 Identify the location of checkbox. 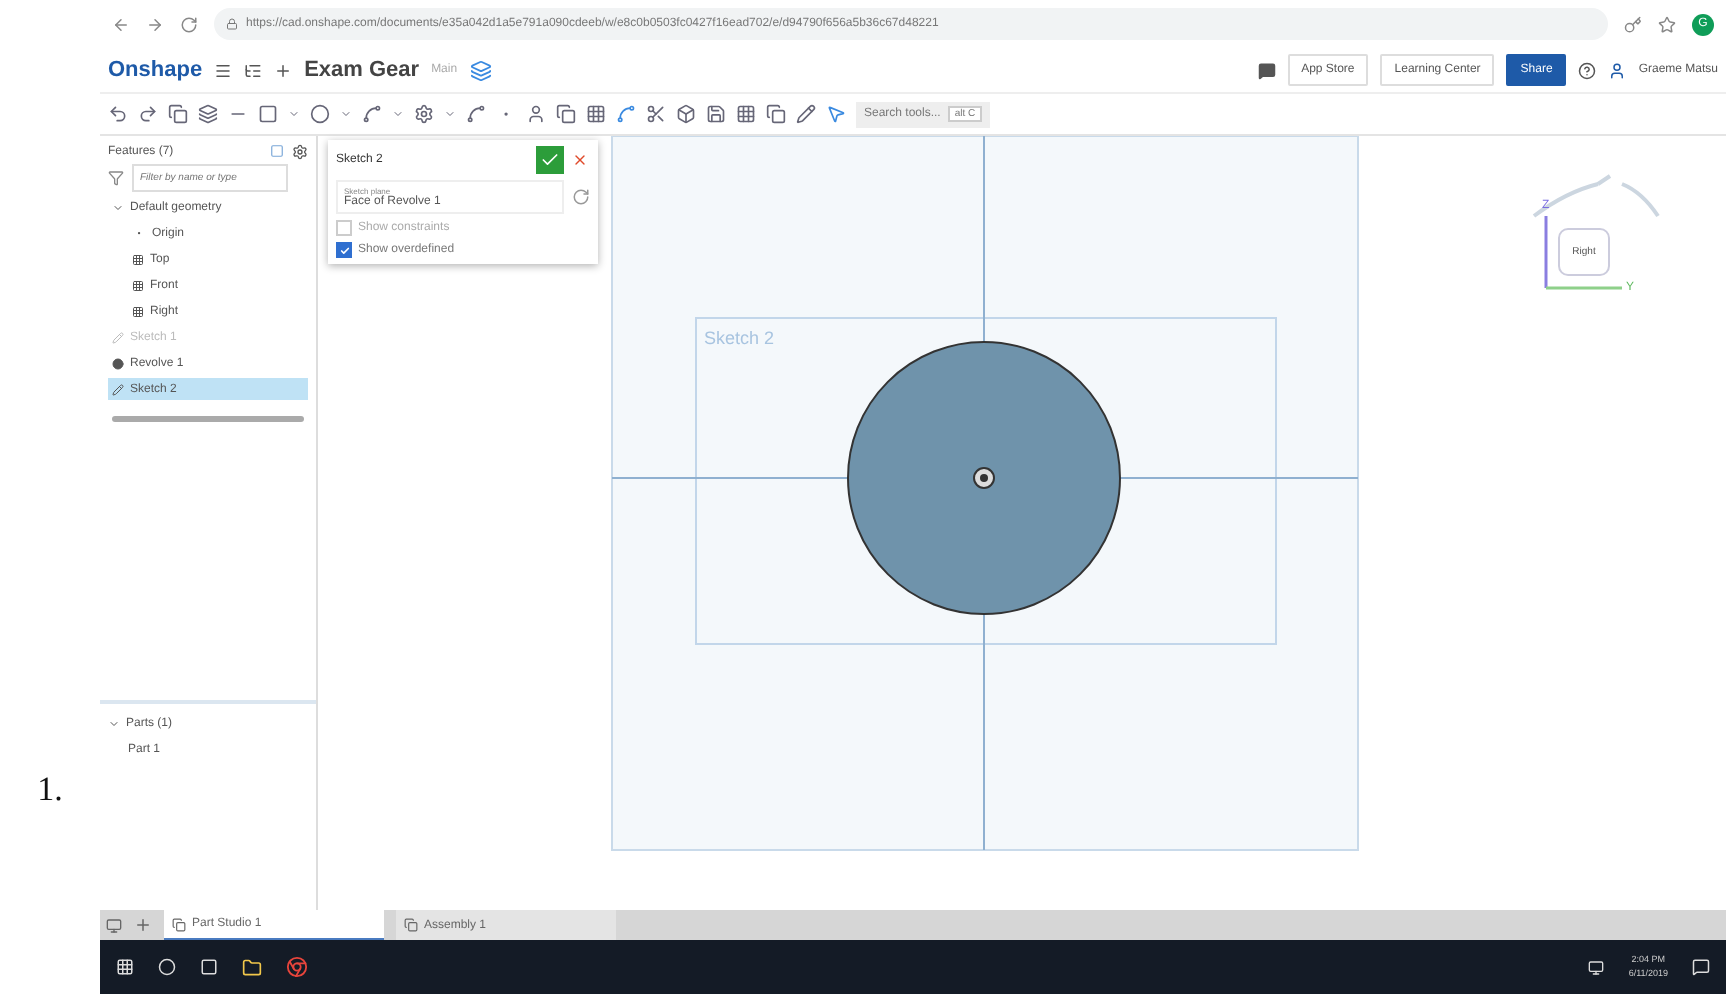
(344, 250).